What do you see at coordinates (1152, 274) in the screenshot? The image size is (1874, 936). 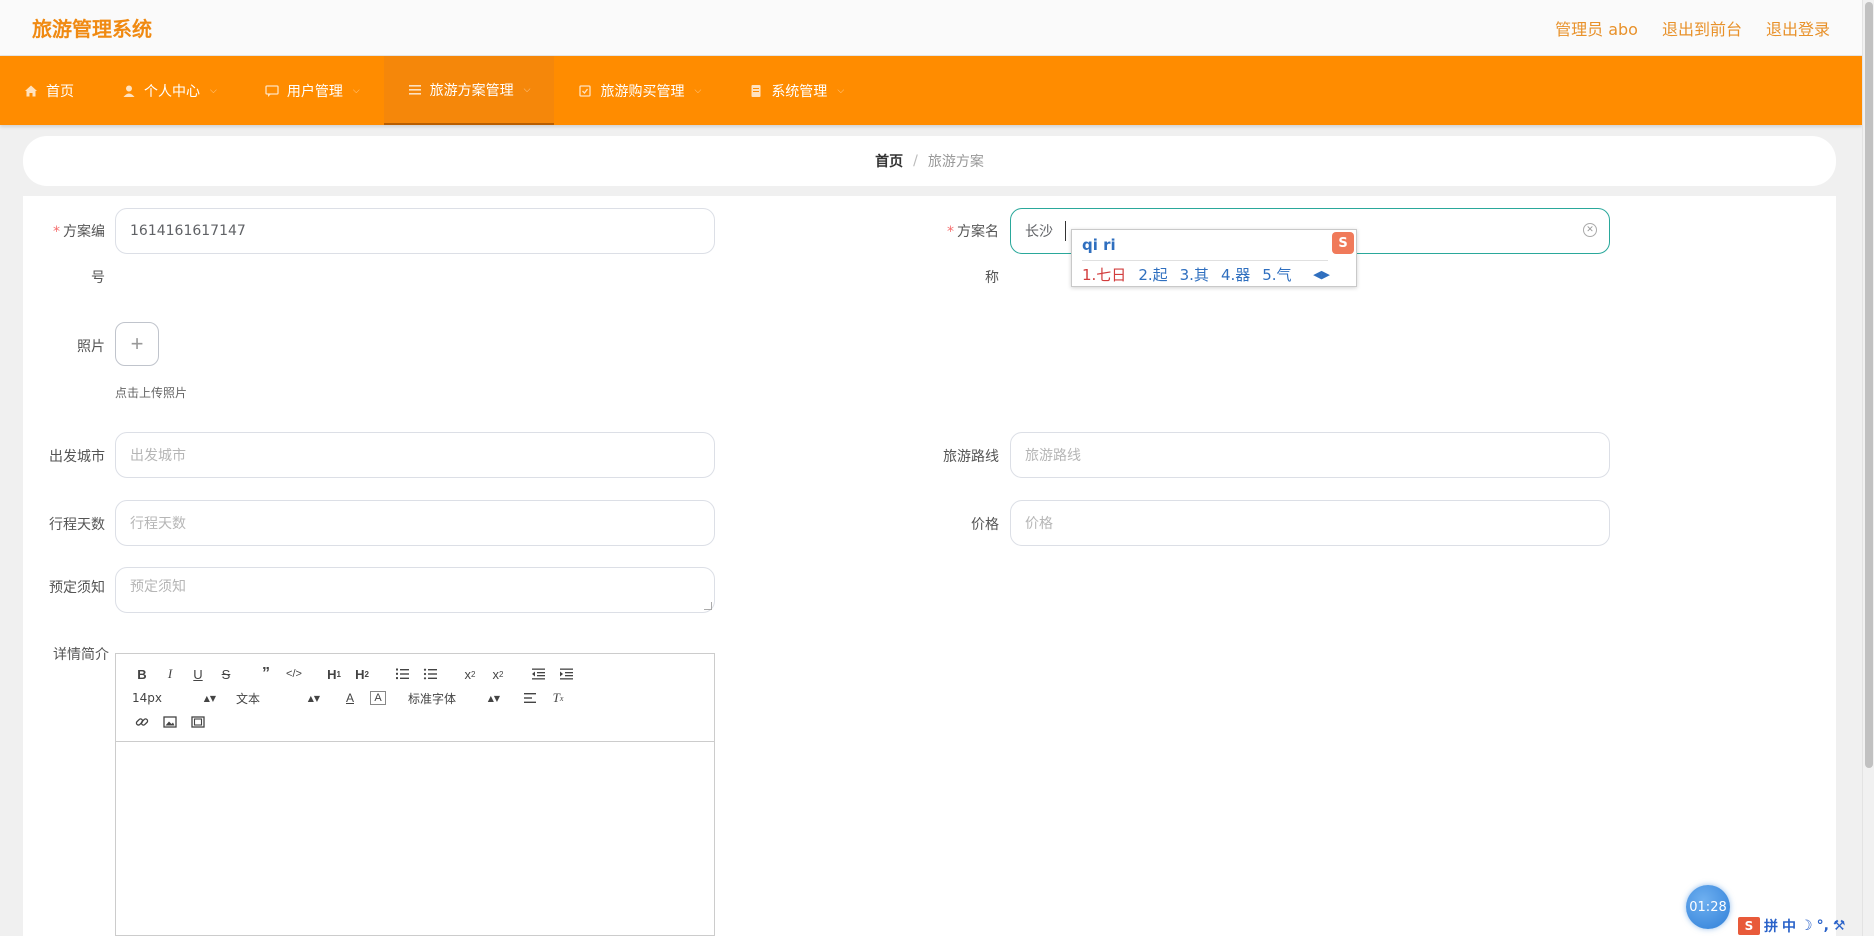 I see `ime-candidate: 2.起` at bounding box center [1152, 274].